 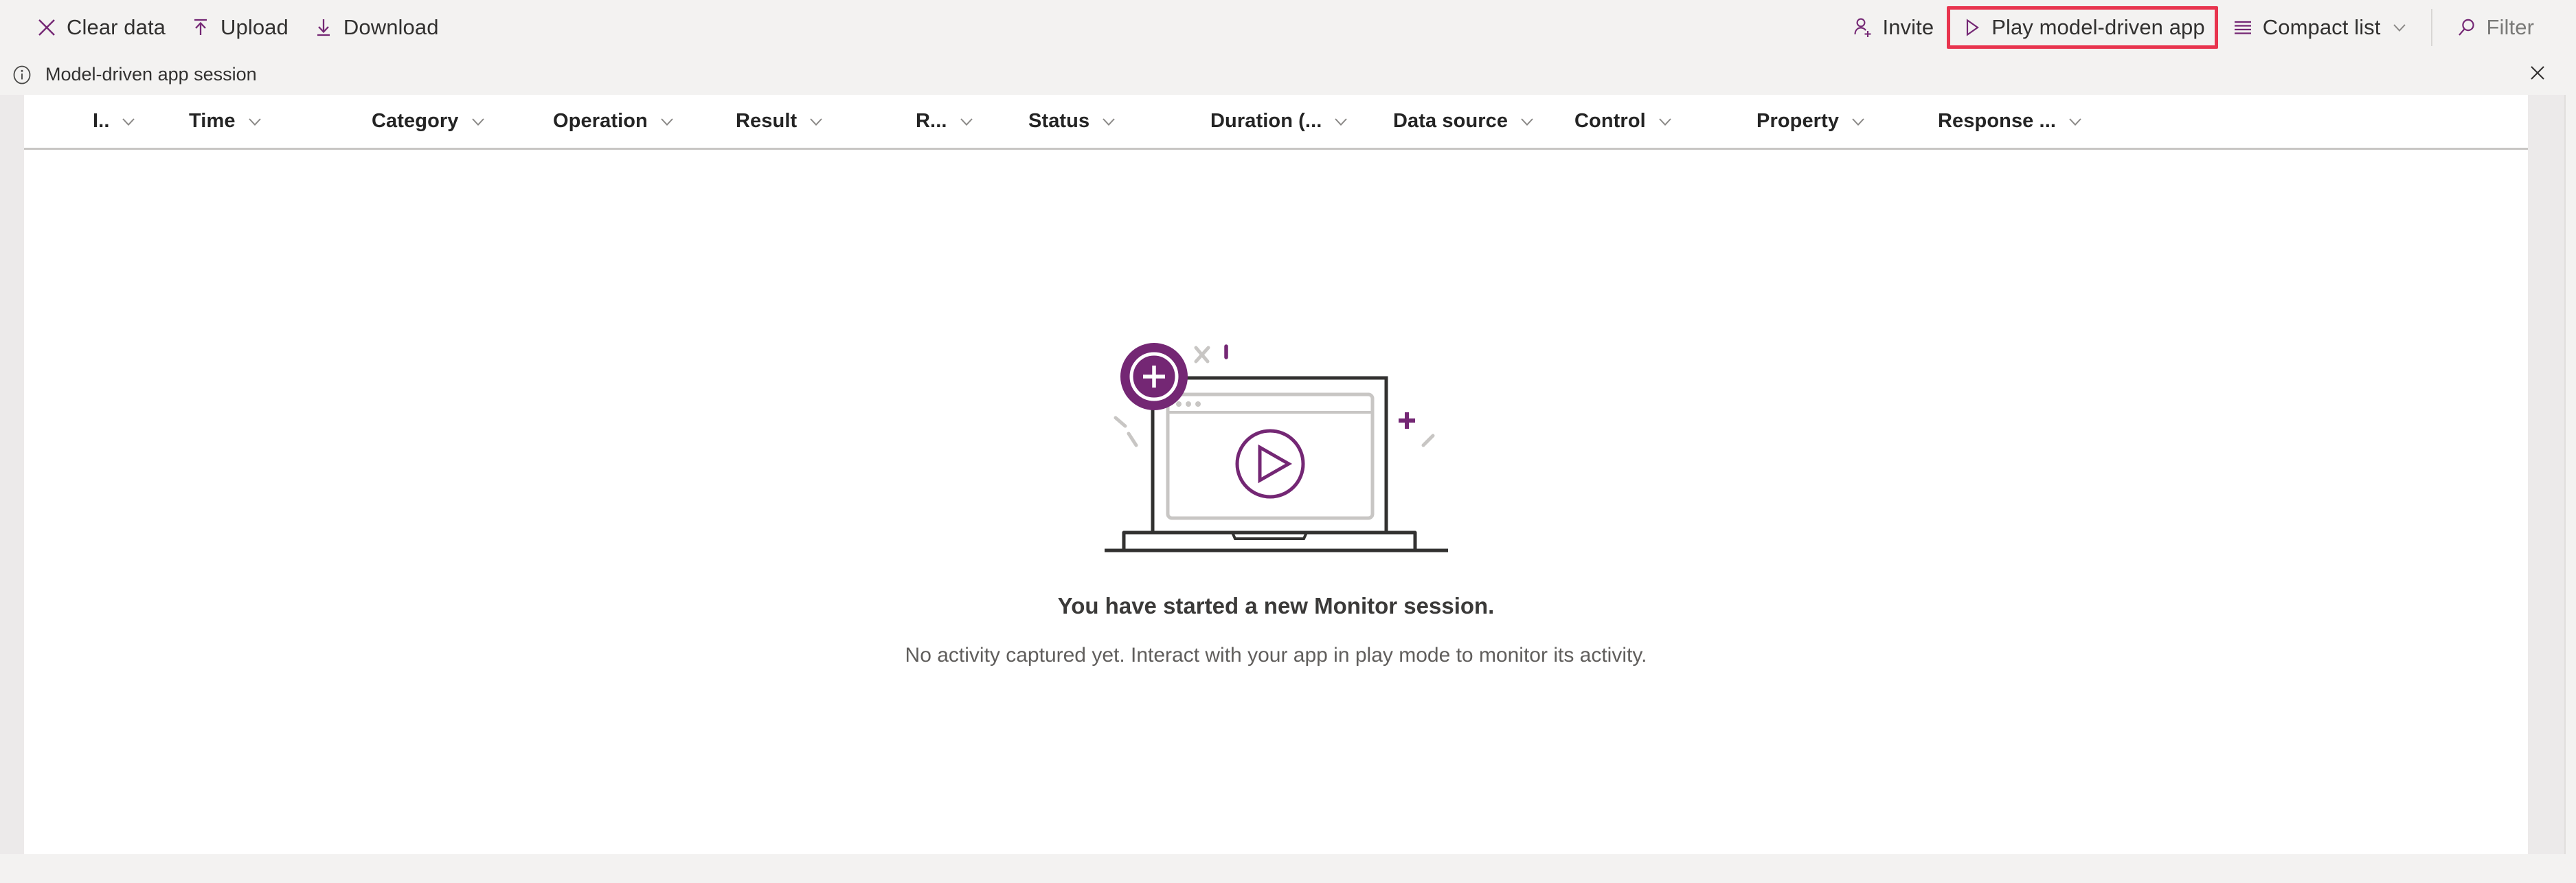 What do you see at coordinates (1288, 74) in the screenshot?
I see `session-bar: Model-driven app session` at bounding box center [1288, 74].